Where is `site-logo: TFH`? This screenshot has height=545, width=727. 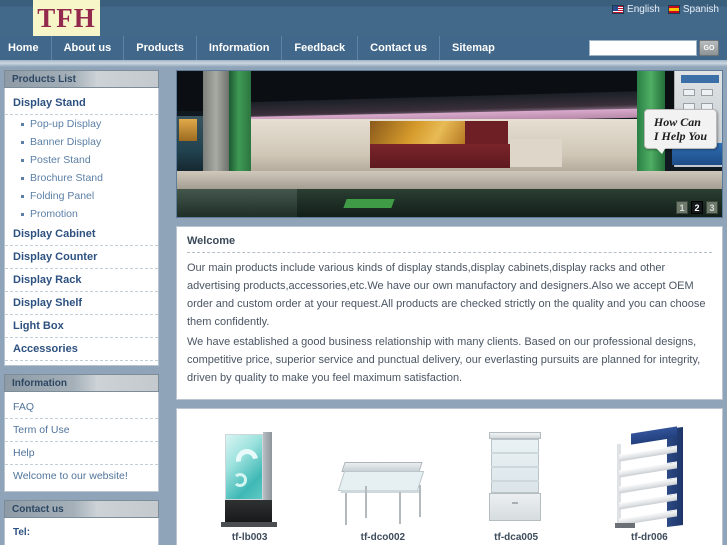 site-logo: TFH is located at coordinates (66, 18).